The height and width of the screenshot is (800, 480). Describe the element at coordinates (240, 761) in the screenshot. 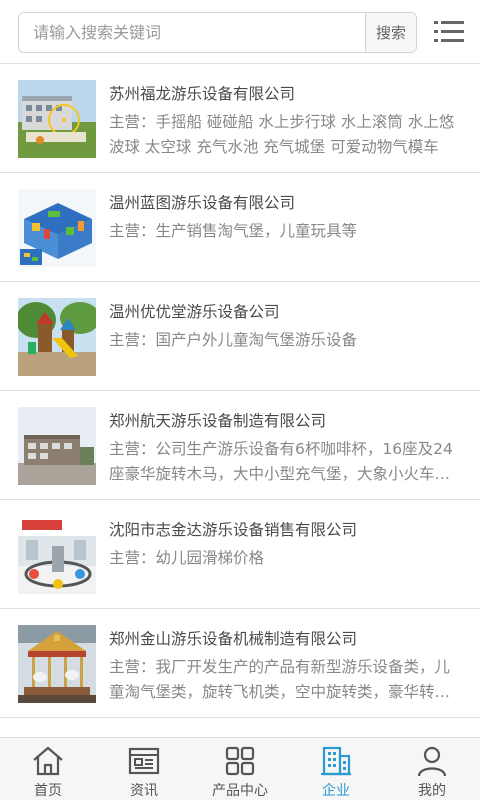

I see `grid-icon` at that location.